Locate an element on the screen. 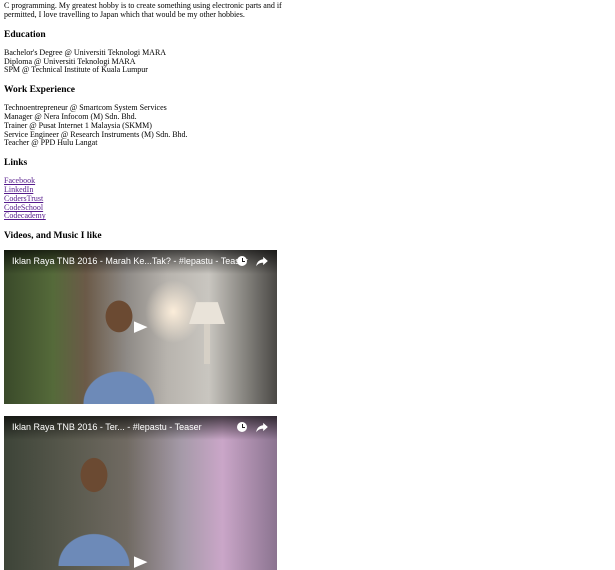 The image size is (615, 570). link-facebook: Facebook is located at coordinates (304, 181).